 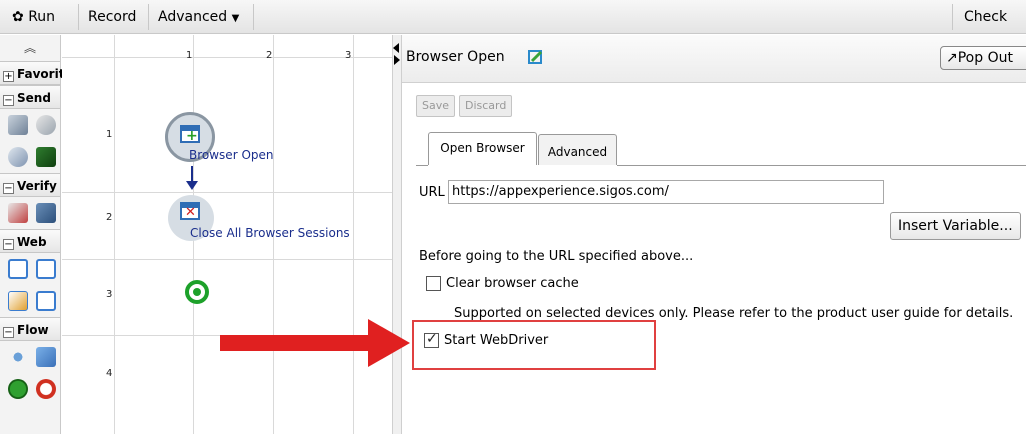 What do you see at coordinates (952, 58) in the screenshot?
I see `pop-out-icon: ↗` at bounding box center [952, 58].